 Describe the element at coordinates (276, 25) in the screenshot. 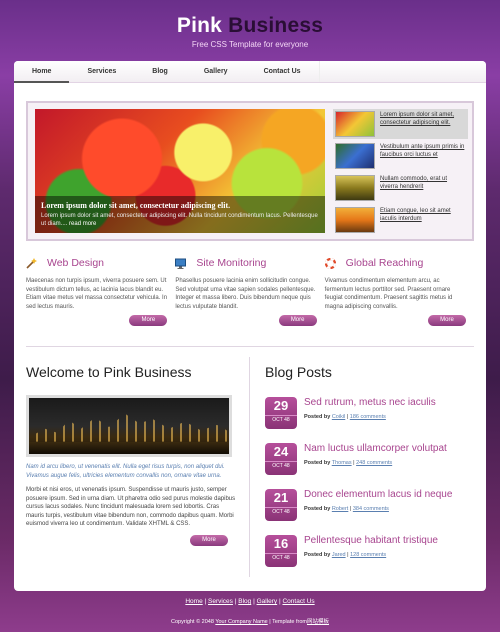

I see `logo-business-word: Business` at that location.